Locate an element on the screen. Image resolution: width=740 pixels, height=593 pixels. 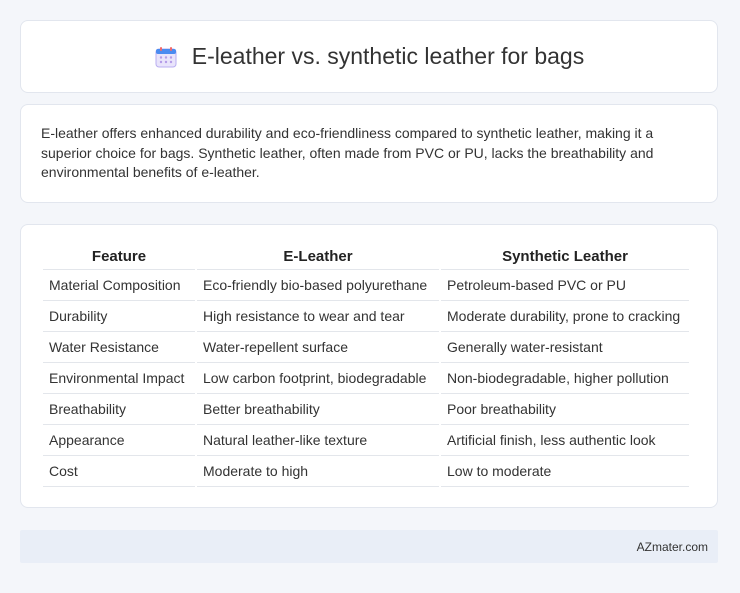
table-cell: Eco-friendly bio-based polyurethane is located at coordinates (318, 285).